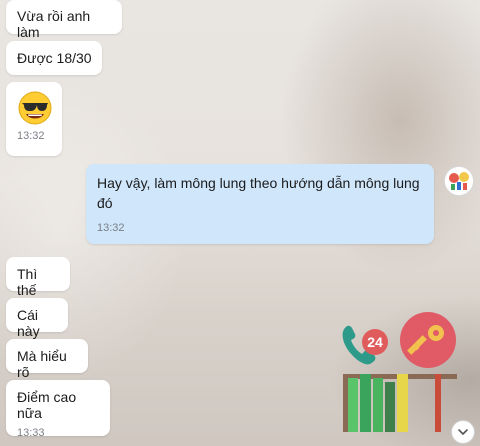 This screenshot has height=446, width=480. Describe the element at coordinates (105, 203) in the screenshot. I see `message-text-line2: đó` at that location.